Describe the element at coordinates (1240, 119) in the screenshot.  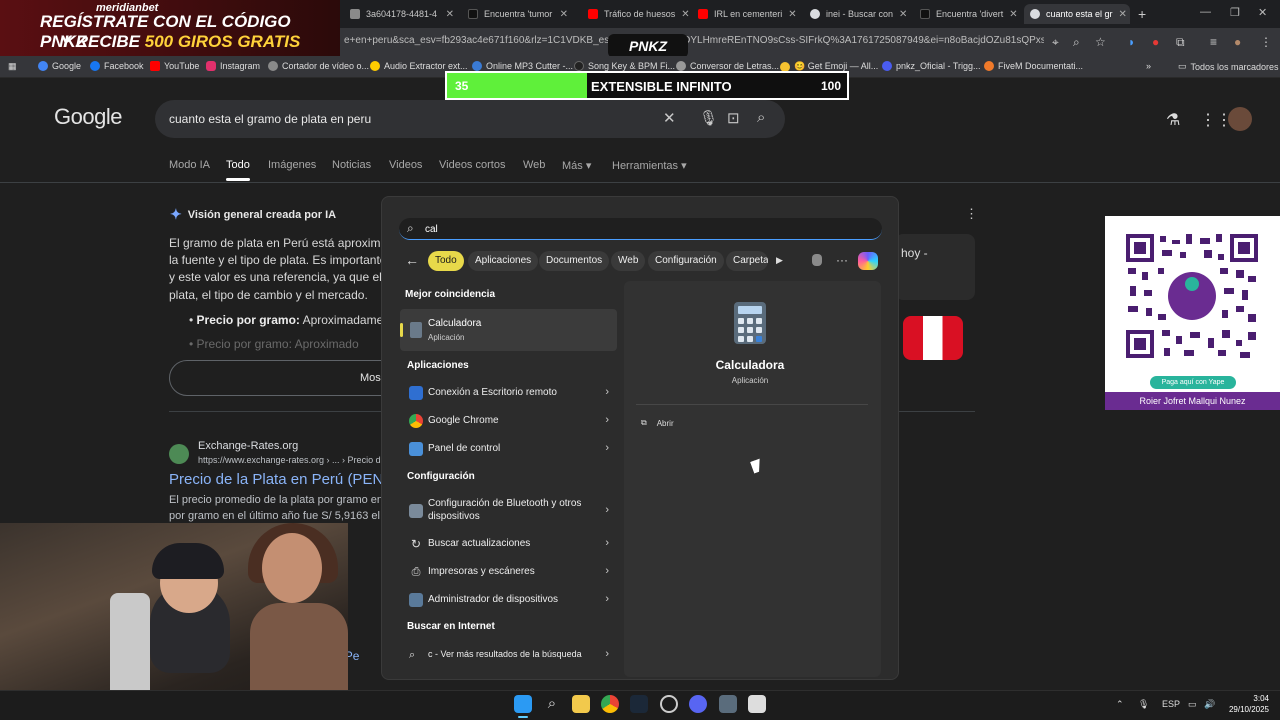
I see `avatar` at that location.